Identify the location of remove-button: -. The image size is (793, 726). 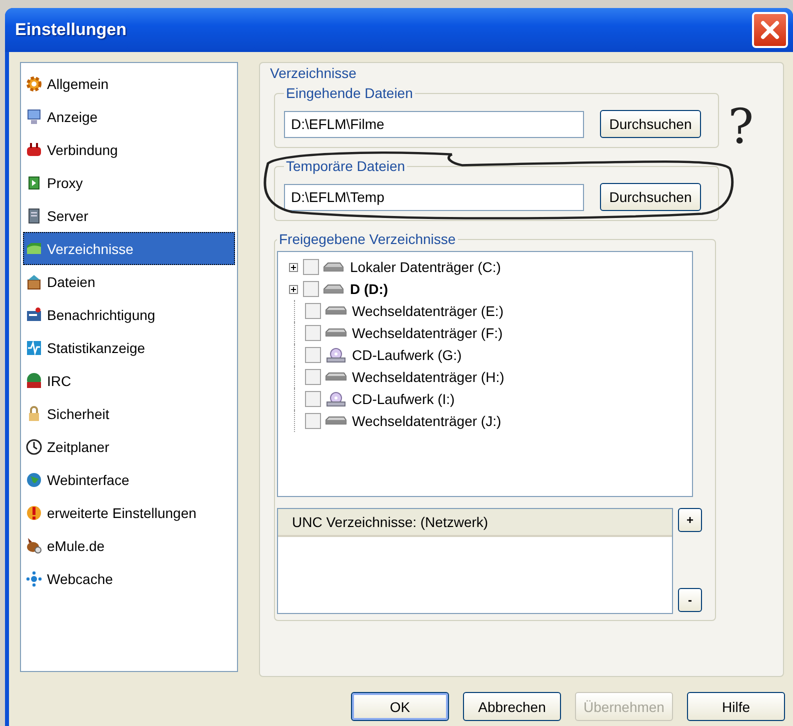
(690, 600).